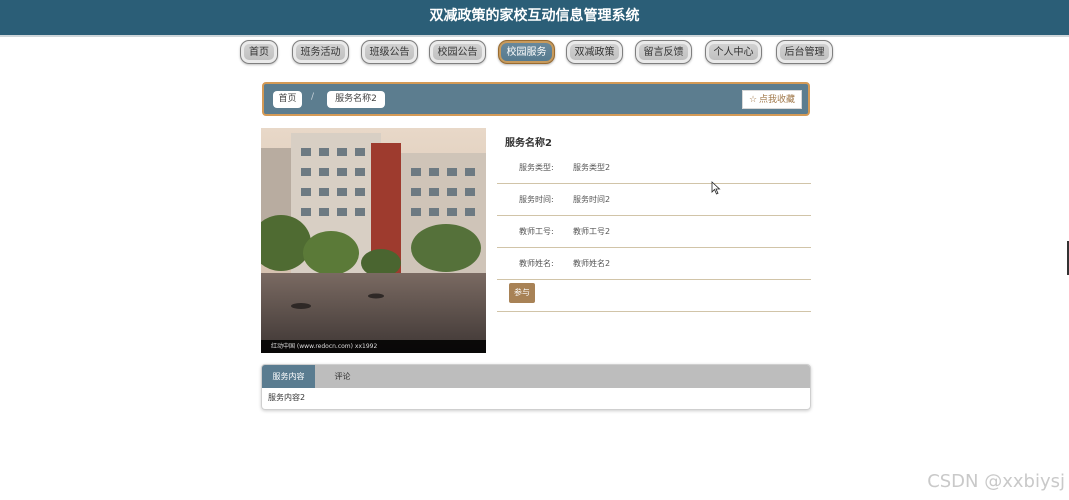  What do you see at coordinates (654, 296) in the screenshot?
I see `action-row` at bounding box center [654, 296].